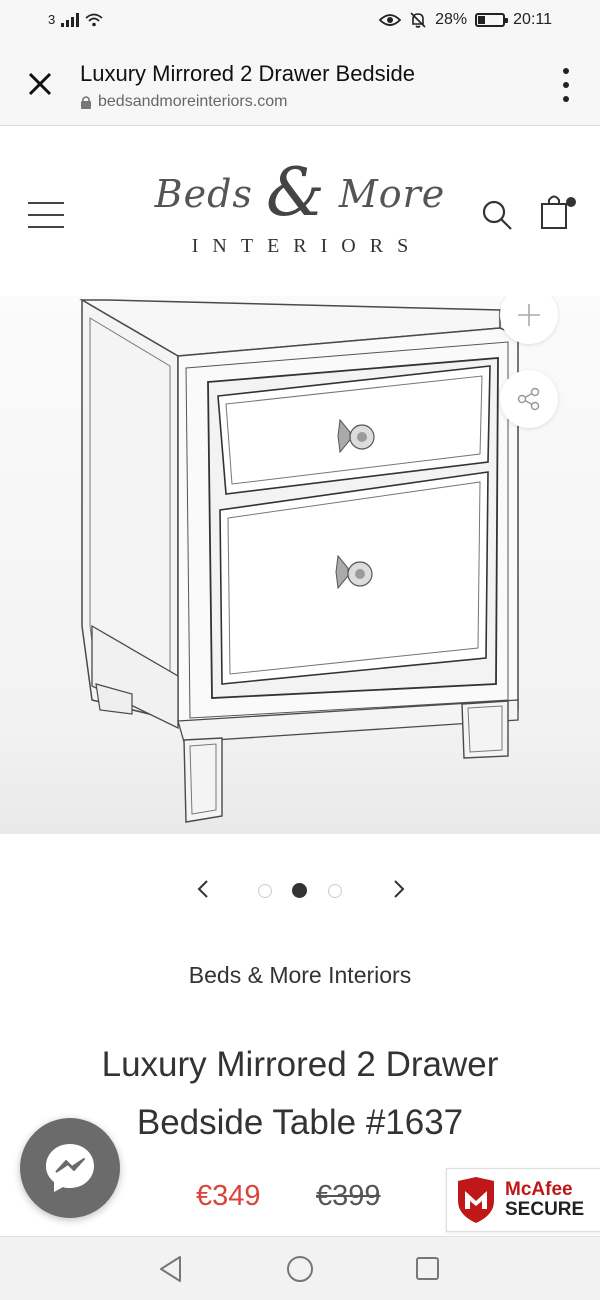 This screenshot has height=1300, width=600. I want to click on mcafee-shield-icon, so click(476, 1200).